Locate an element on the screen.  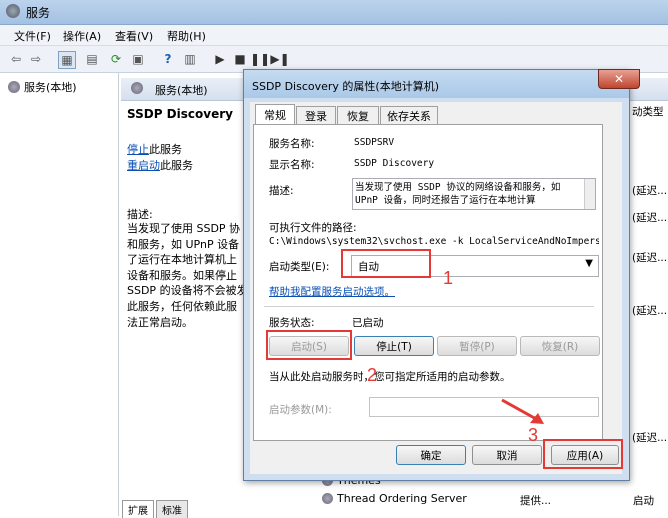
start-params-label: 启动参数(M): is located at coordinates (300, 410).